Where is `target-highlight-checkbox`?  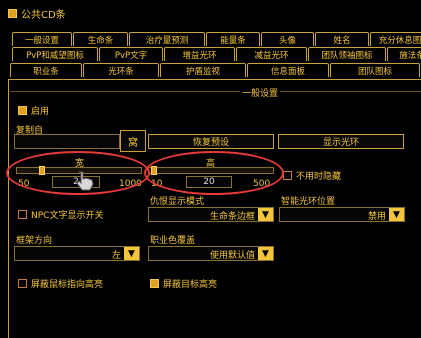
target-highlight-checkbox is located at coordinates (154, 283).